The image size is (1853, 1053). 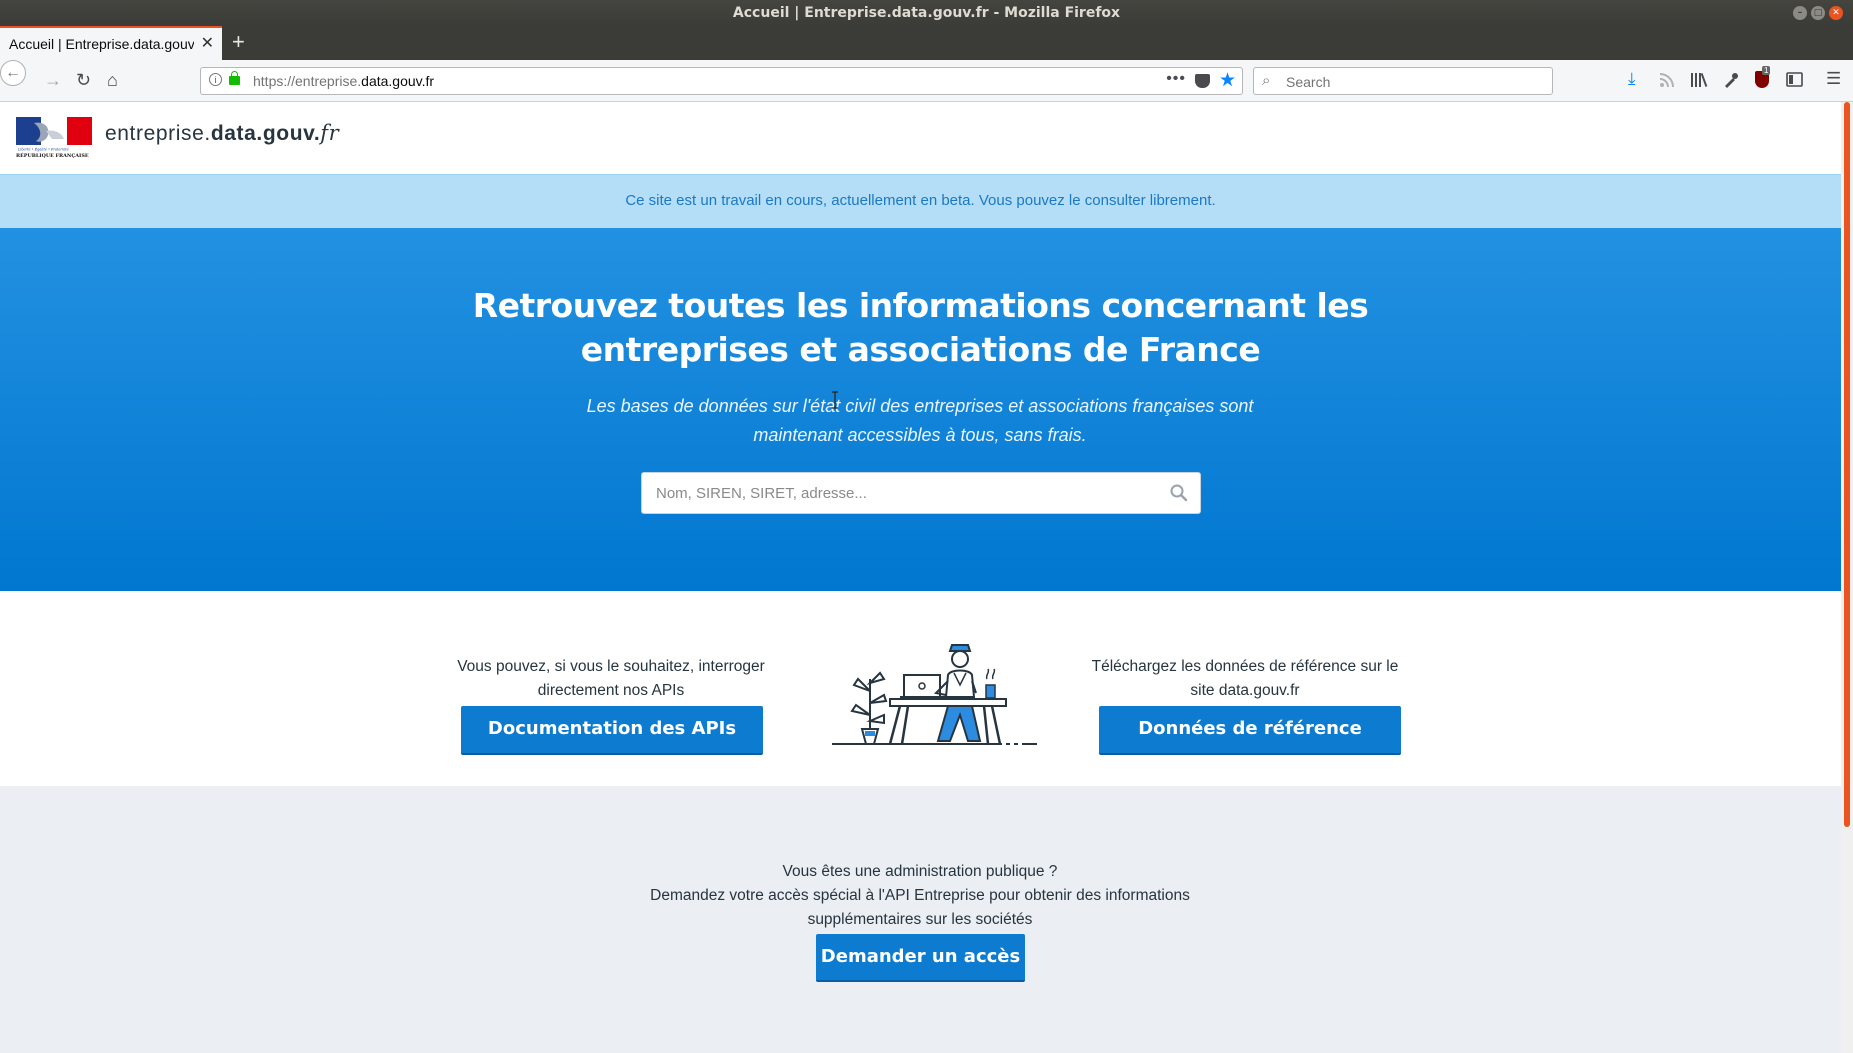 I want to click on ublock-icon: 1, so click(x=1763, y=77).